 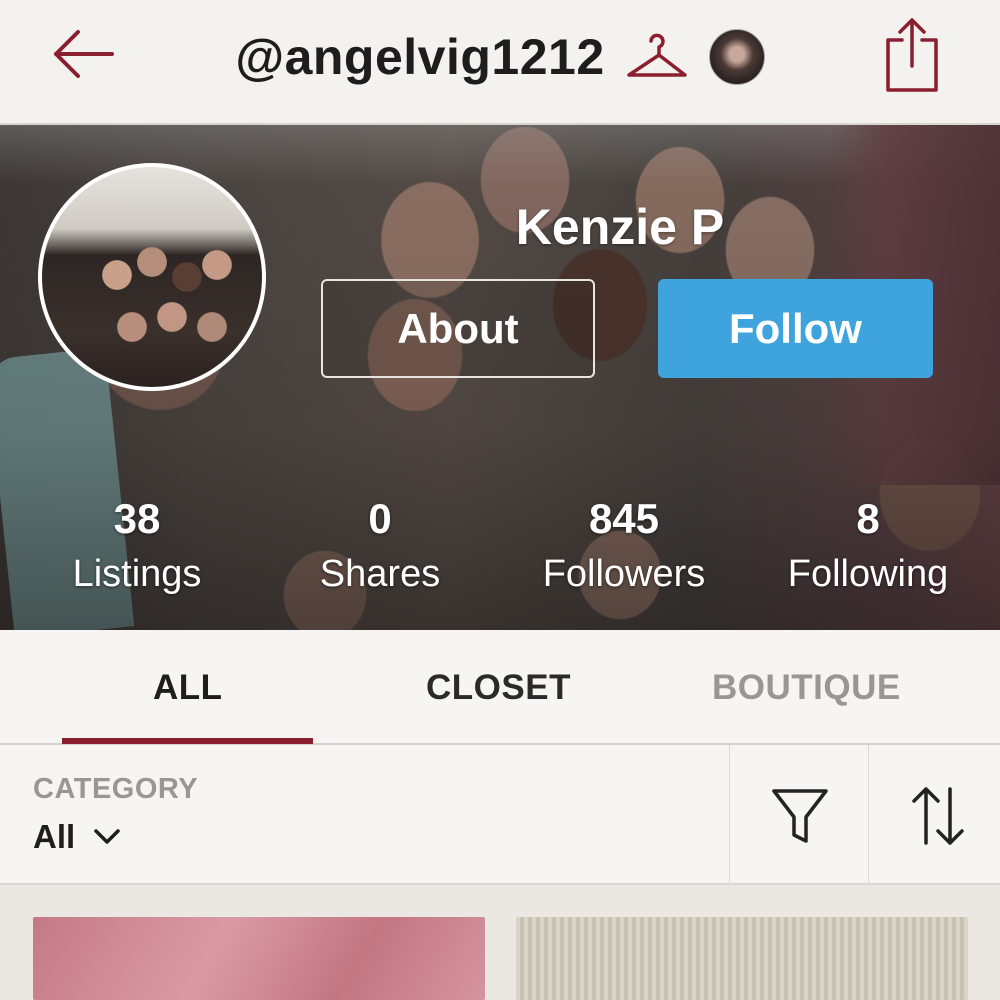 What do you see at coordinates (624, 518) in the screenshot?
I see `stat-value: 845` at bounding box center [624, 518].